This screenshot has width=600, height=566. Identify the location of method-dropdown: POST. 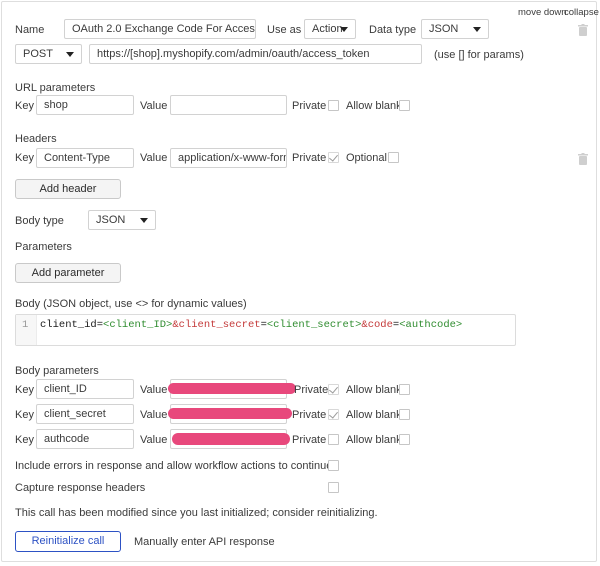
(48, 54).